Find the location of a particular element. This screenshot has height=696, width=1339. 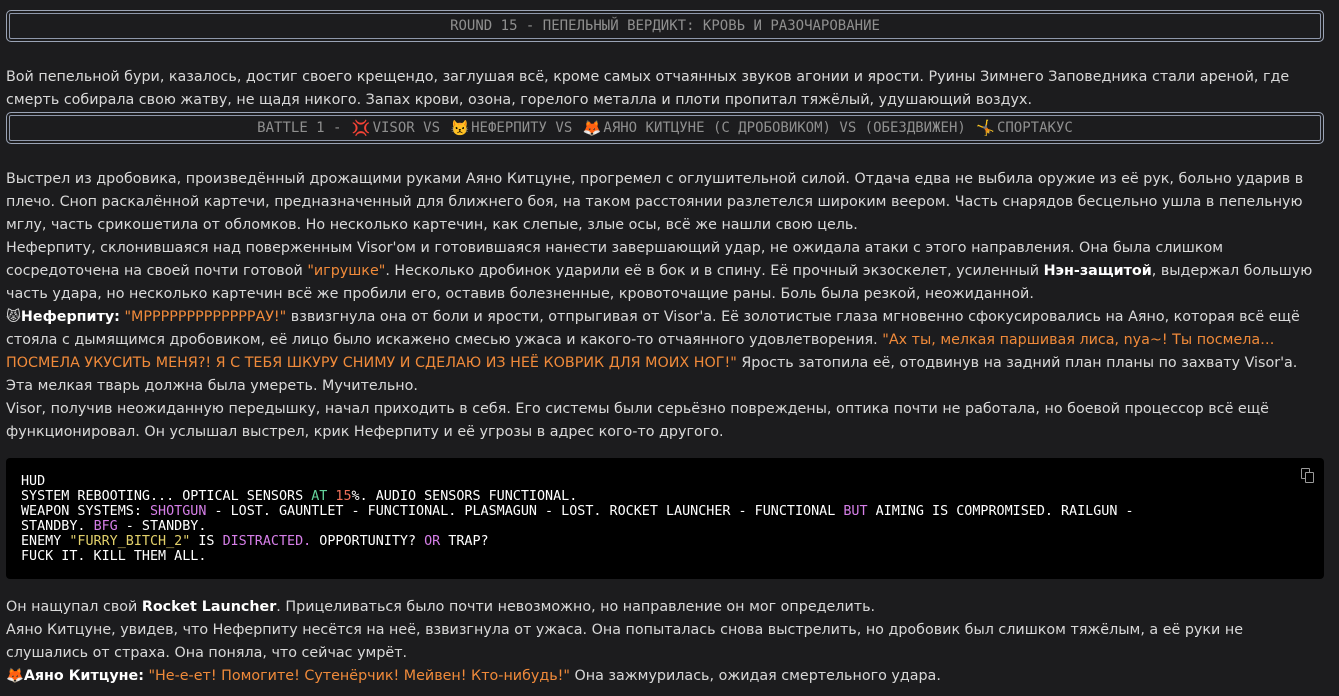

hud-line: HUD is located at coordinates (33, 481).